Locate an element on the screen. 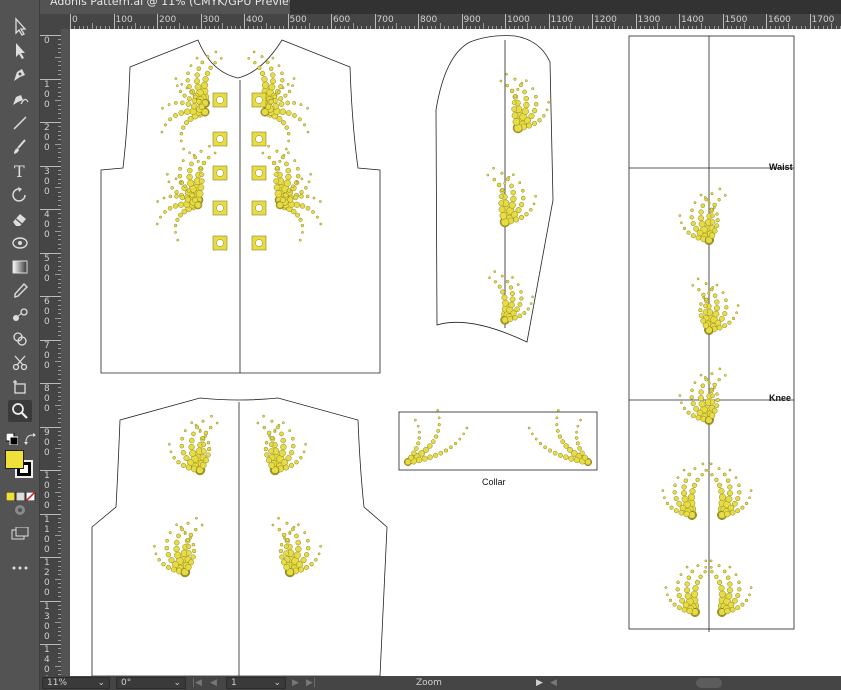  draw-mode-normal-icon is located at coordinates (10, 494).